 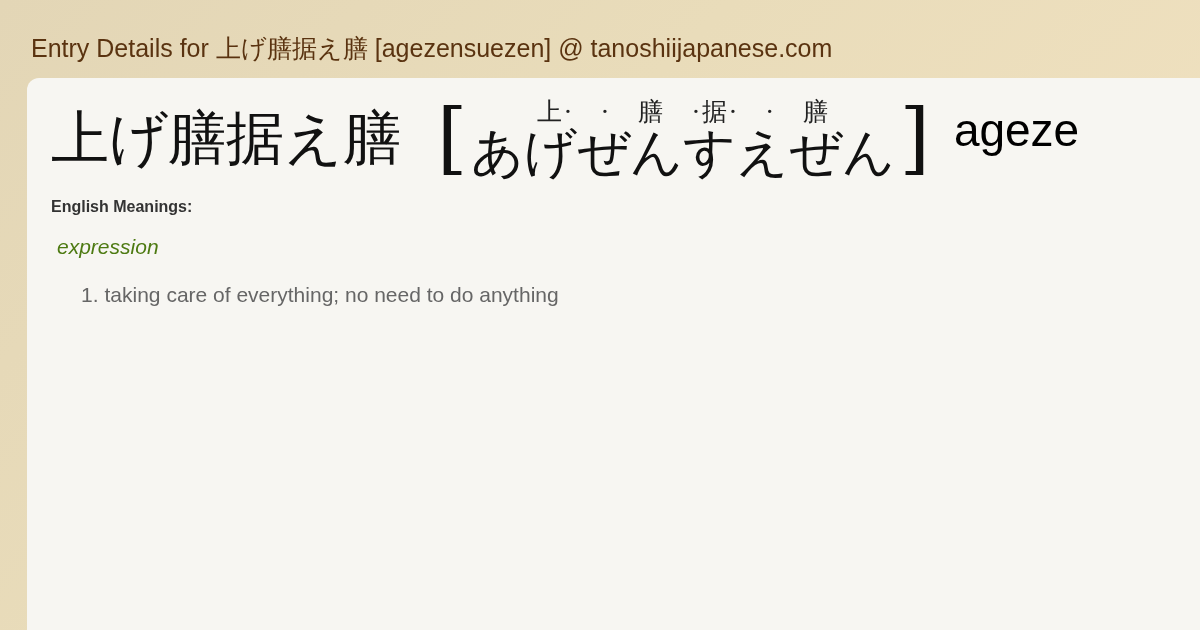 What do you see at coordinates (122, 207) in the screenshot?
I see `section-label: English Meanings:` at bounding box center [122, 207].